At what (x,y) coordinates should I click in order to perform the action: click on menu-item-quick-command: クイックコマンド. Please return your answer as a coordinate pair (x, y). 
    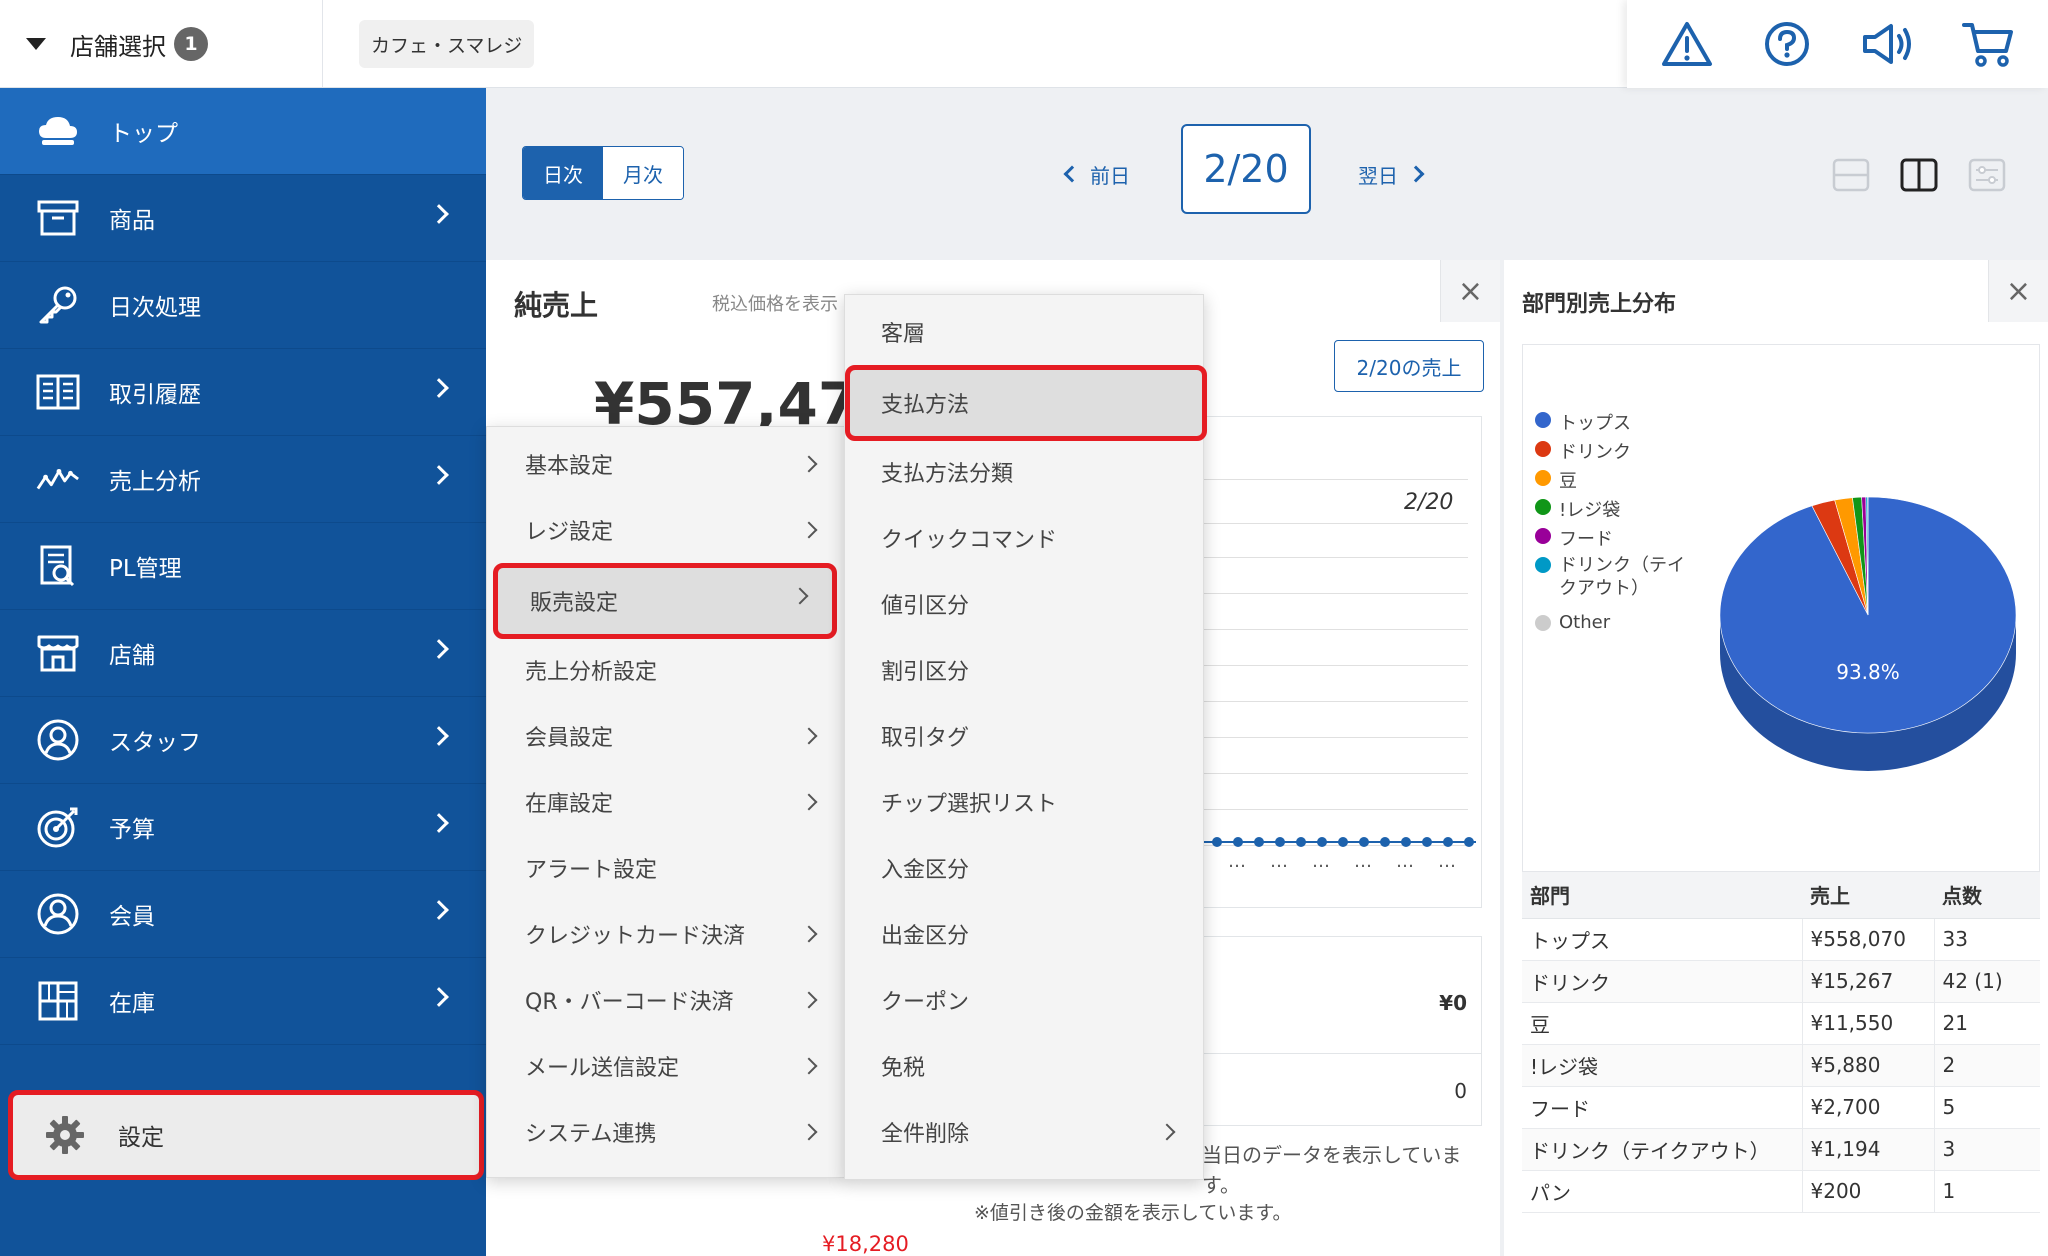
    Looking at the image, I should click on (1025, 538).